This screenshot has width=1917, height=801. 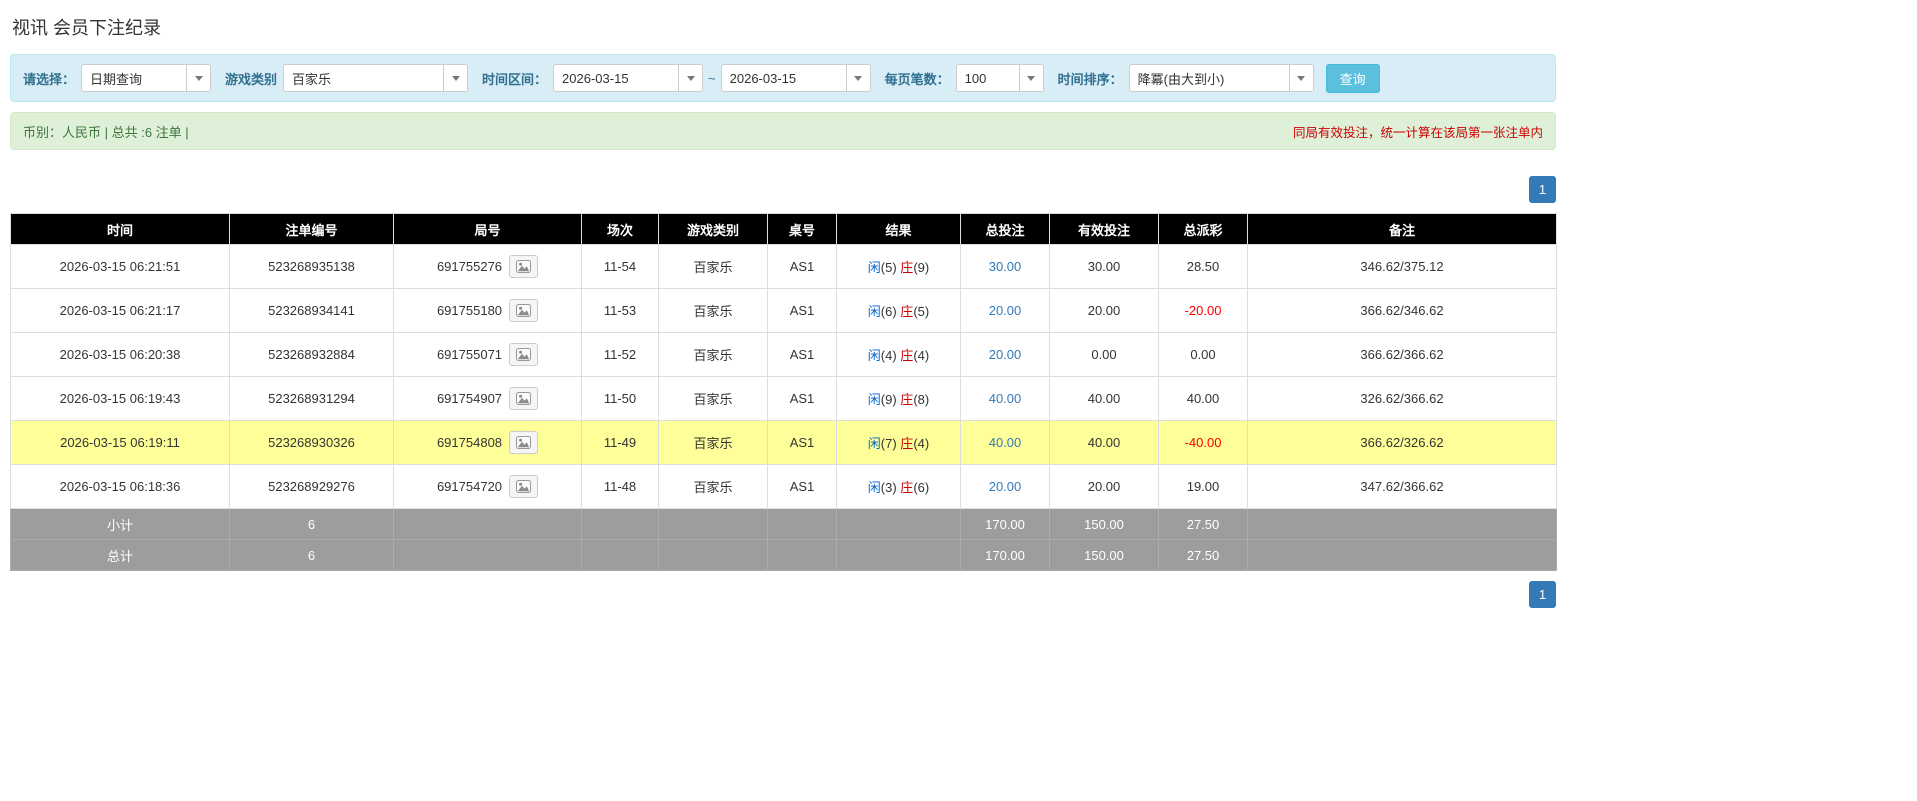 I want to click on cell-note: 366.62/326.62, so click(x=1402, y=442).